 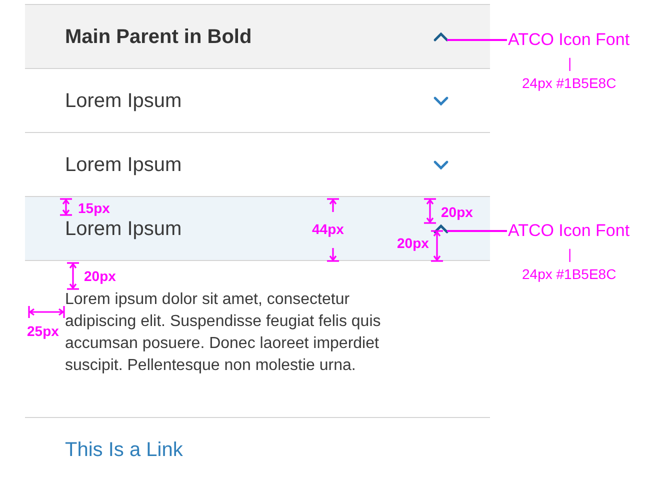 I want to click on dimension-label: 15px, so click(x=94, y=208).